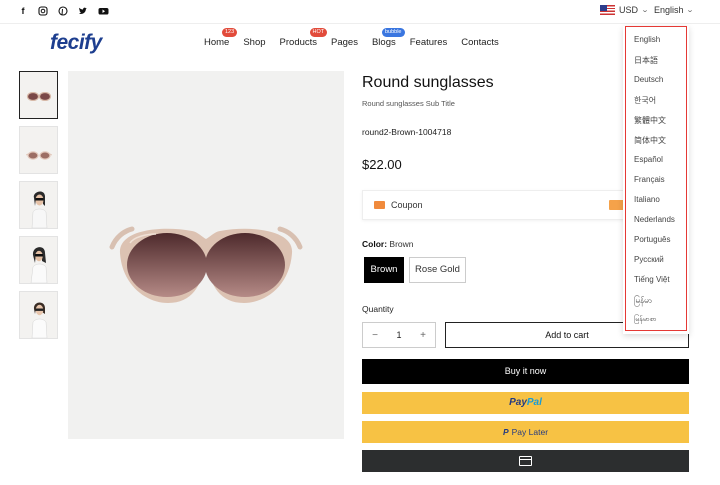 This screenshot has width=720, height=485. I want to click on nav-badge: bubble, so click(393, 32).